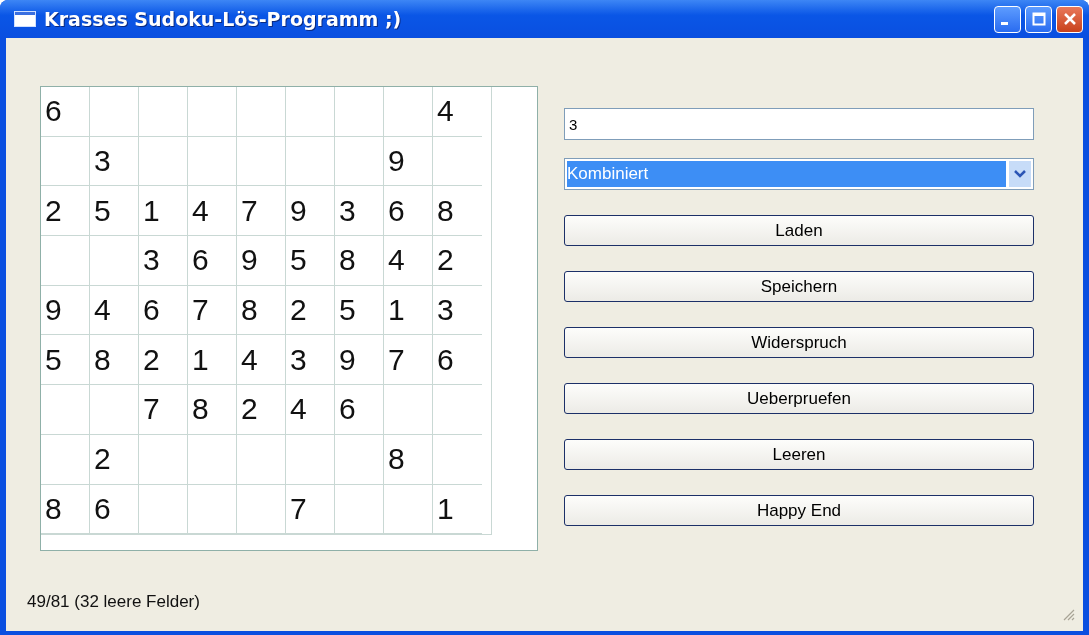 The image size is (1089, 635). Describe the element at coordinates (799, 398) in the screenshot. I see `action-button: Ueberpruefen` at that location.